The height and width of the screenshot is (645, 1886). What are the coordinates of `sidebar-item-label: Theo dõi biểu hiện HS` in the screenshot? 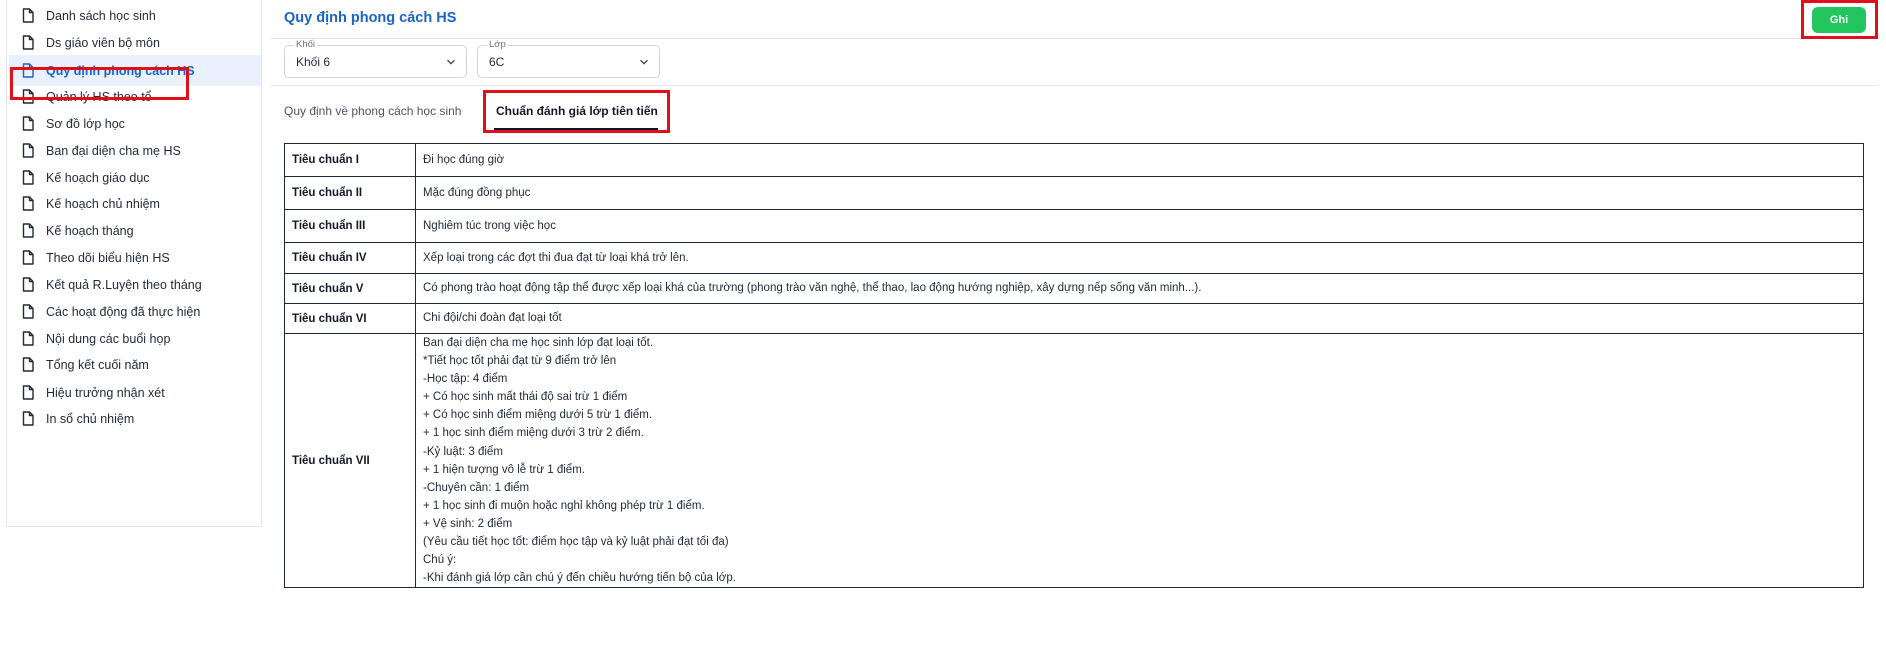 It's located at (108, 257).